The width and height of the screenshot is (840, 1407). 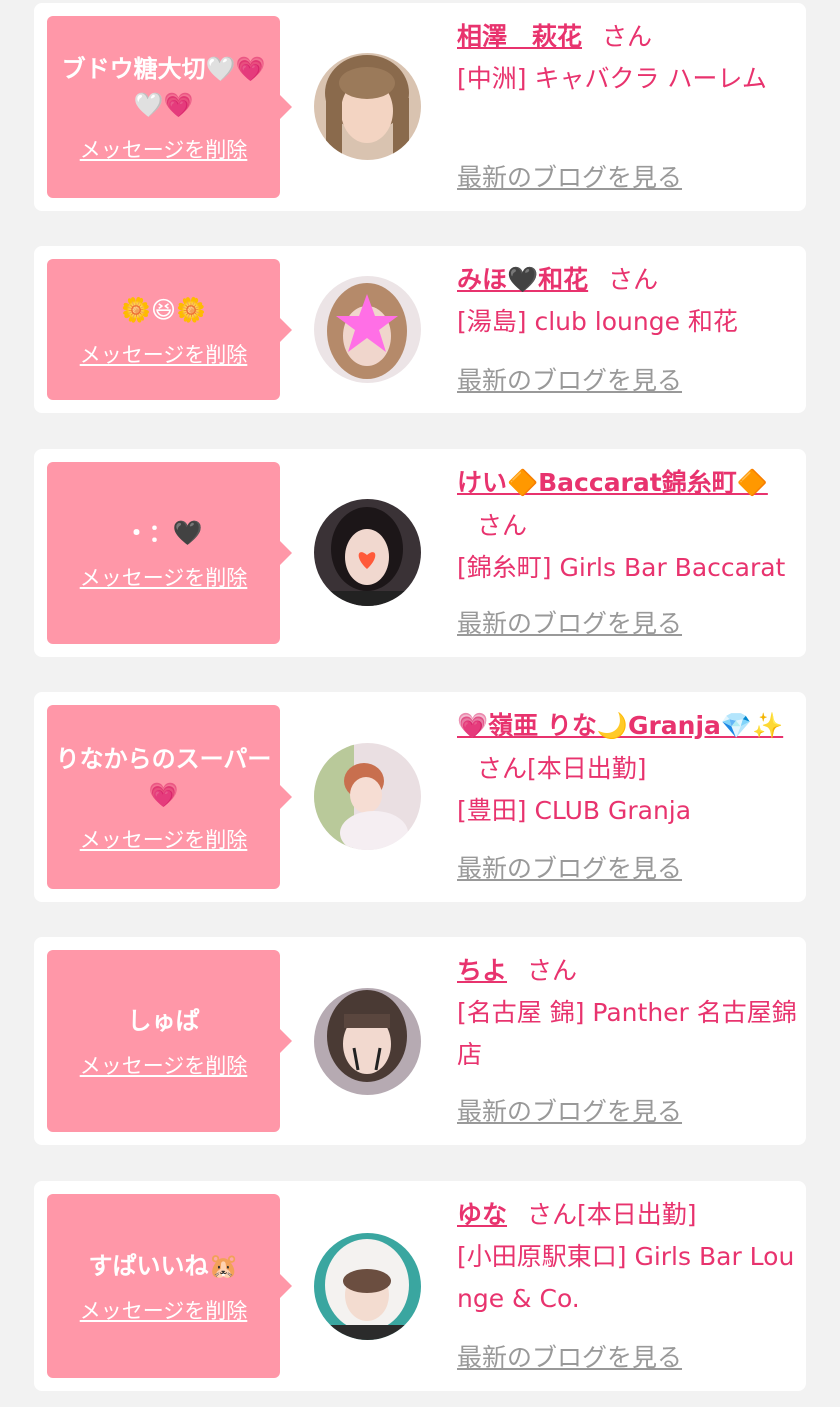 I want to click on shop-name: [湯島] club lounge 和花, so click(x=597, y=321).